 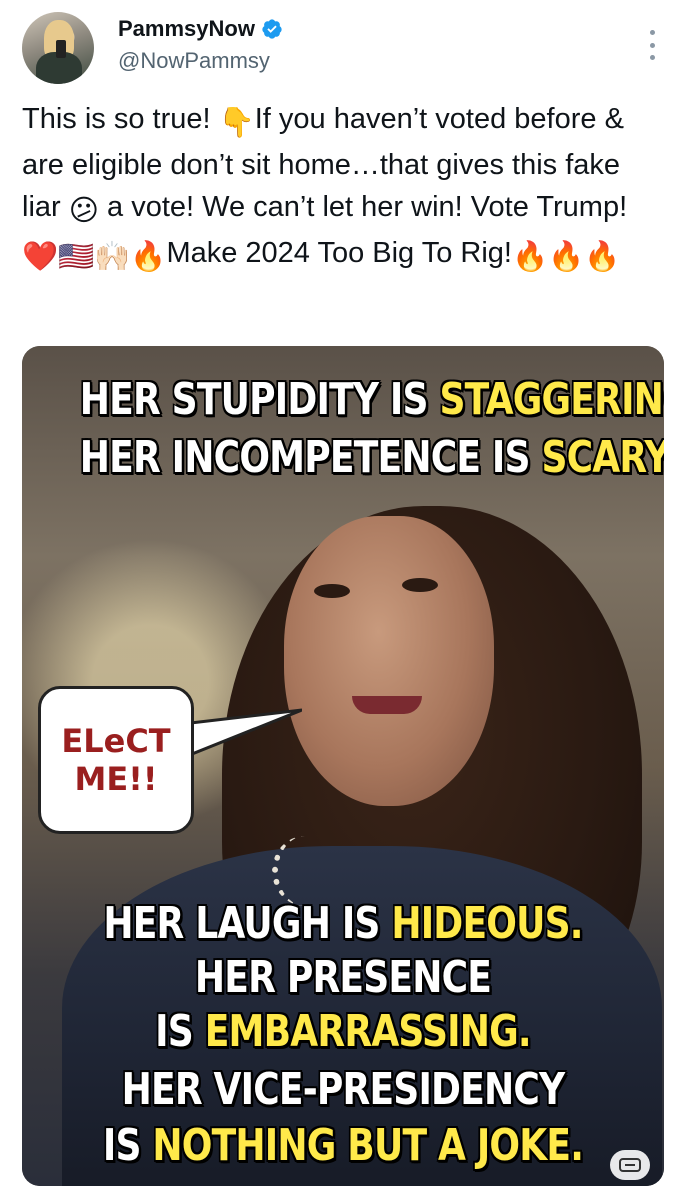 I want to click on more-options-icon, so click(x=653, y=45).